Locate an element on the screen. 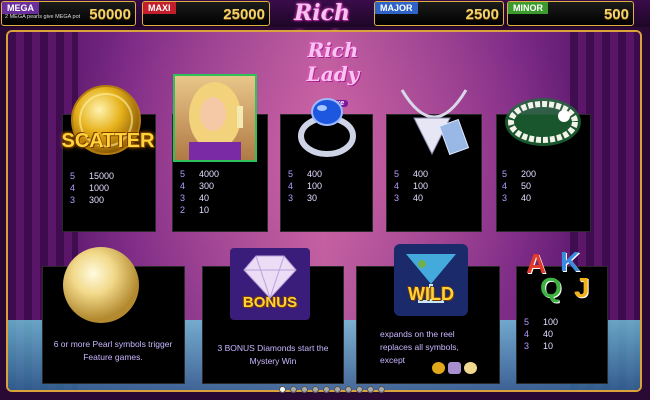  payout-value: 4000 is located at coordinates (209, 174).